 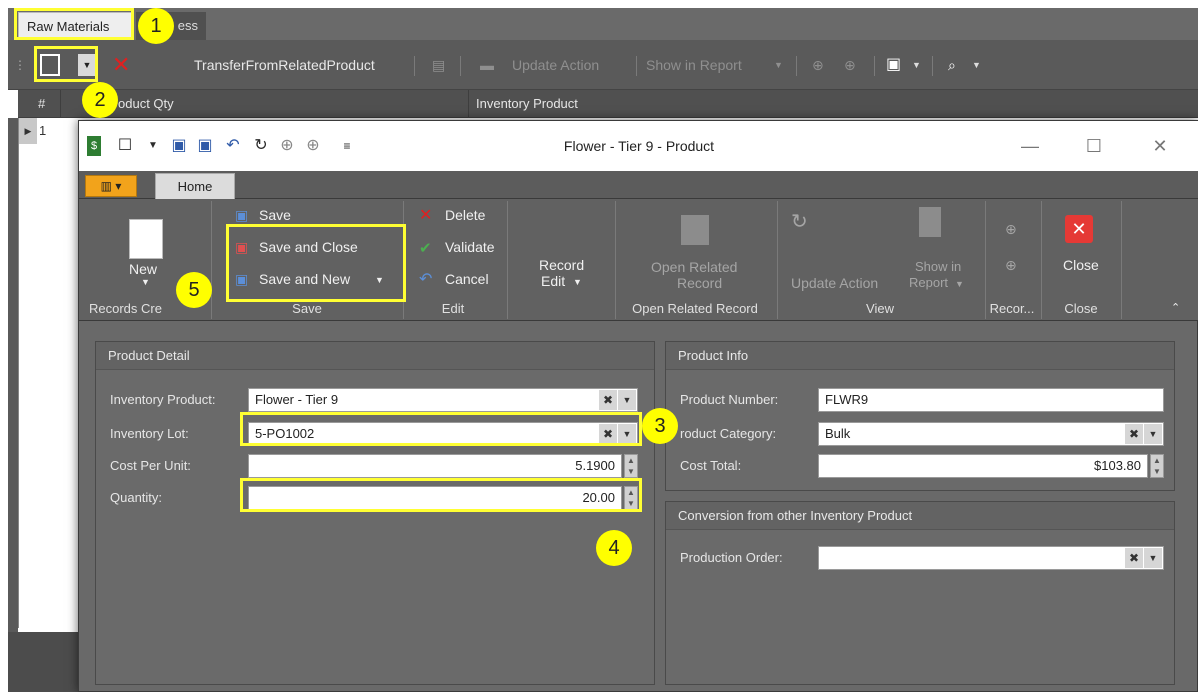 What do you see at coordinates (94, 146) in the screenshot?
I see `app-logo-icon: $` at bounding box center [94, 146].